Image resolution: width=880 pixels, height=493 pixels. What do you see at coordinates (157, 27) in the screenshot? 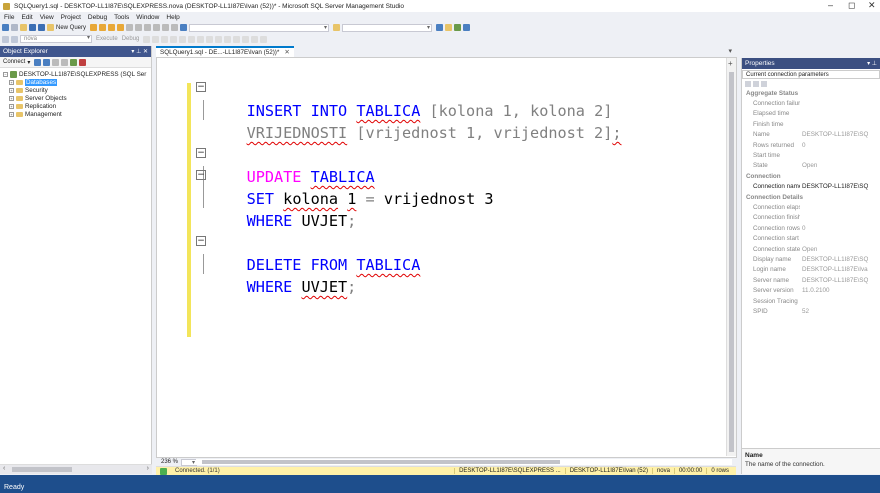
I see `undo-icon` at bounding box center [157, 27].